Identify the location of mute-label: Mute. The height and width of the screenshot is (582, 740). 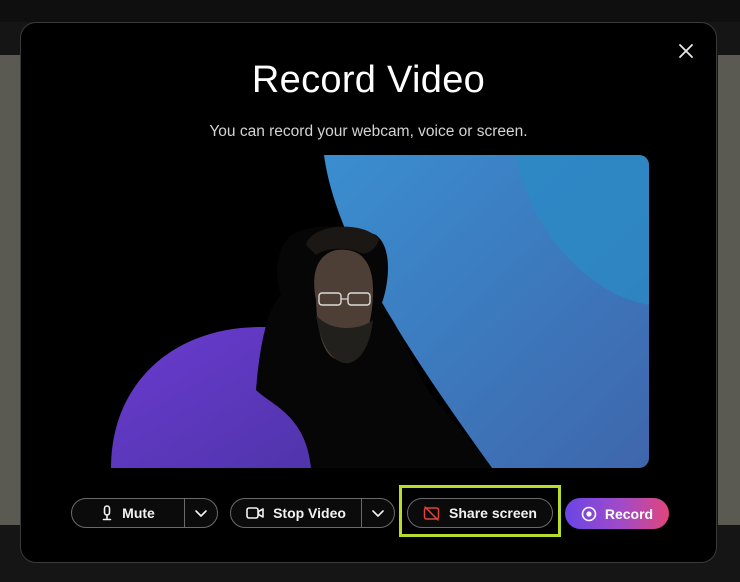
(138, 513).